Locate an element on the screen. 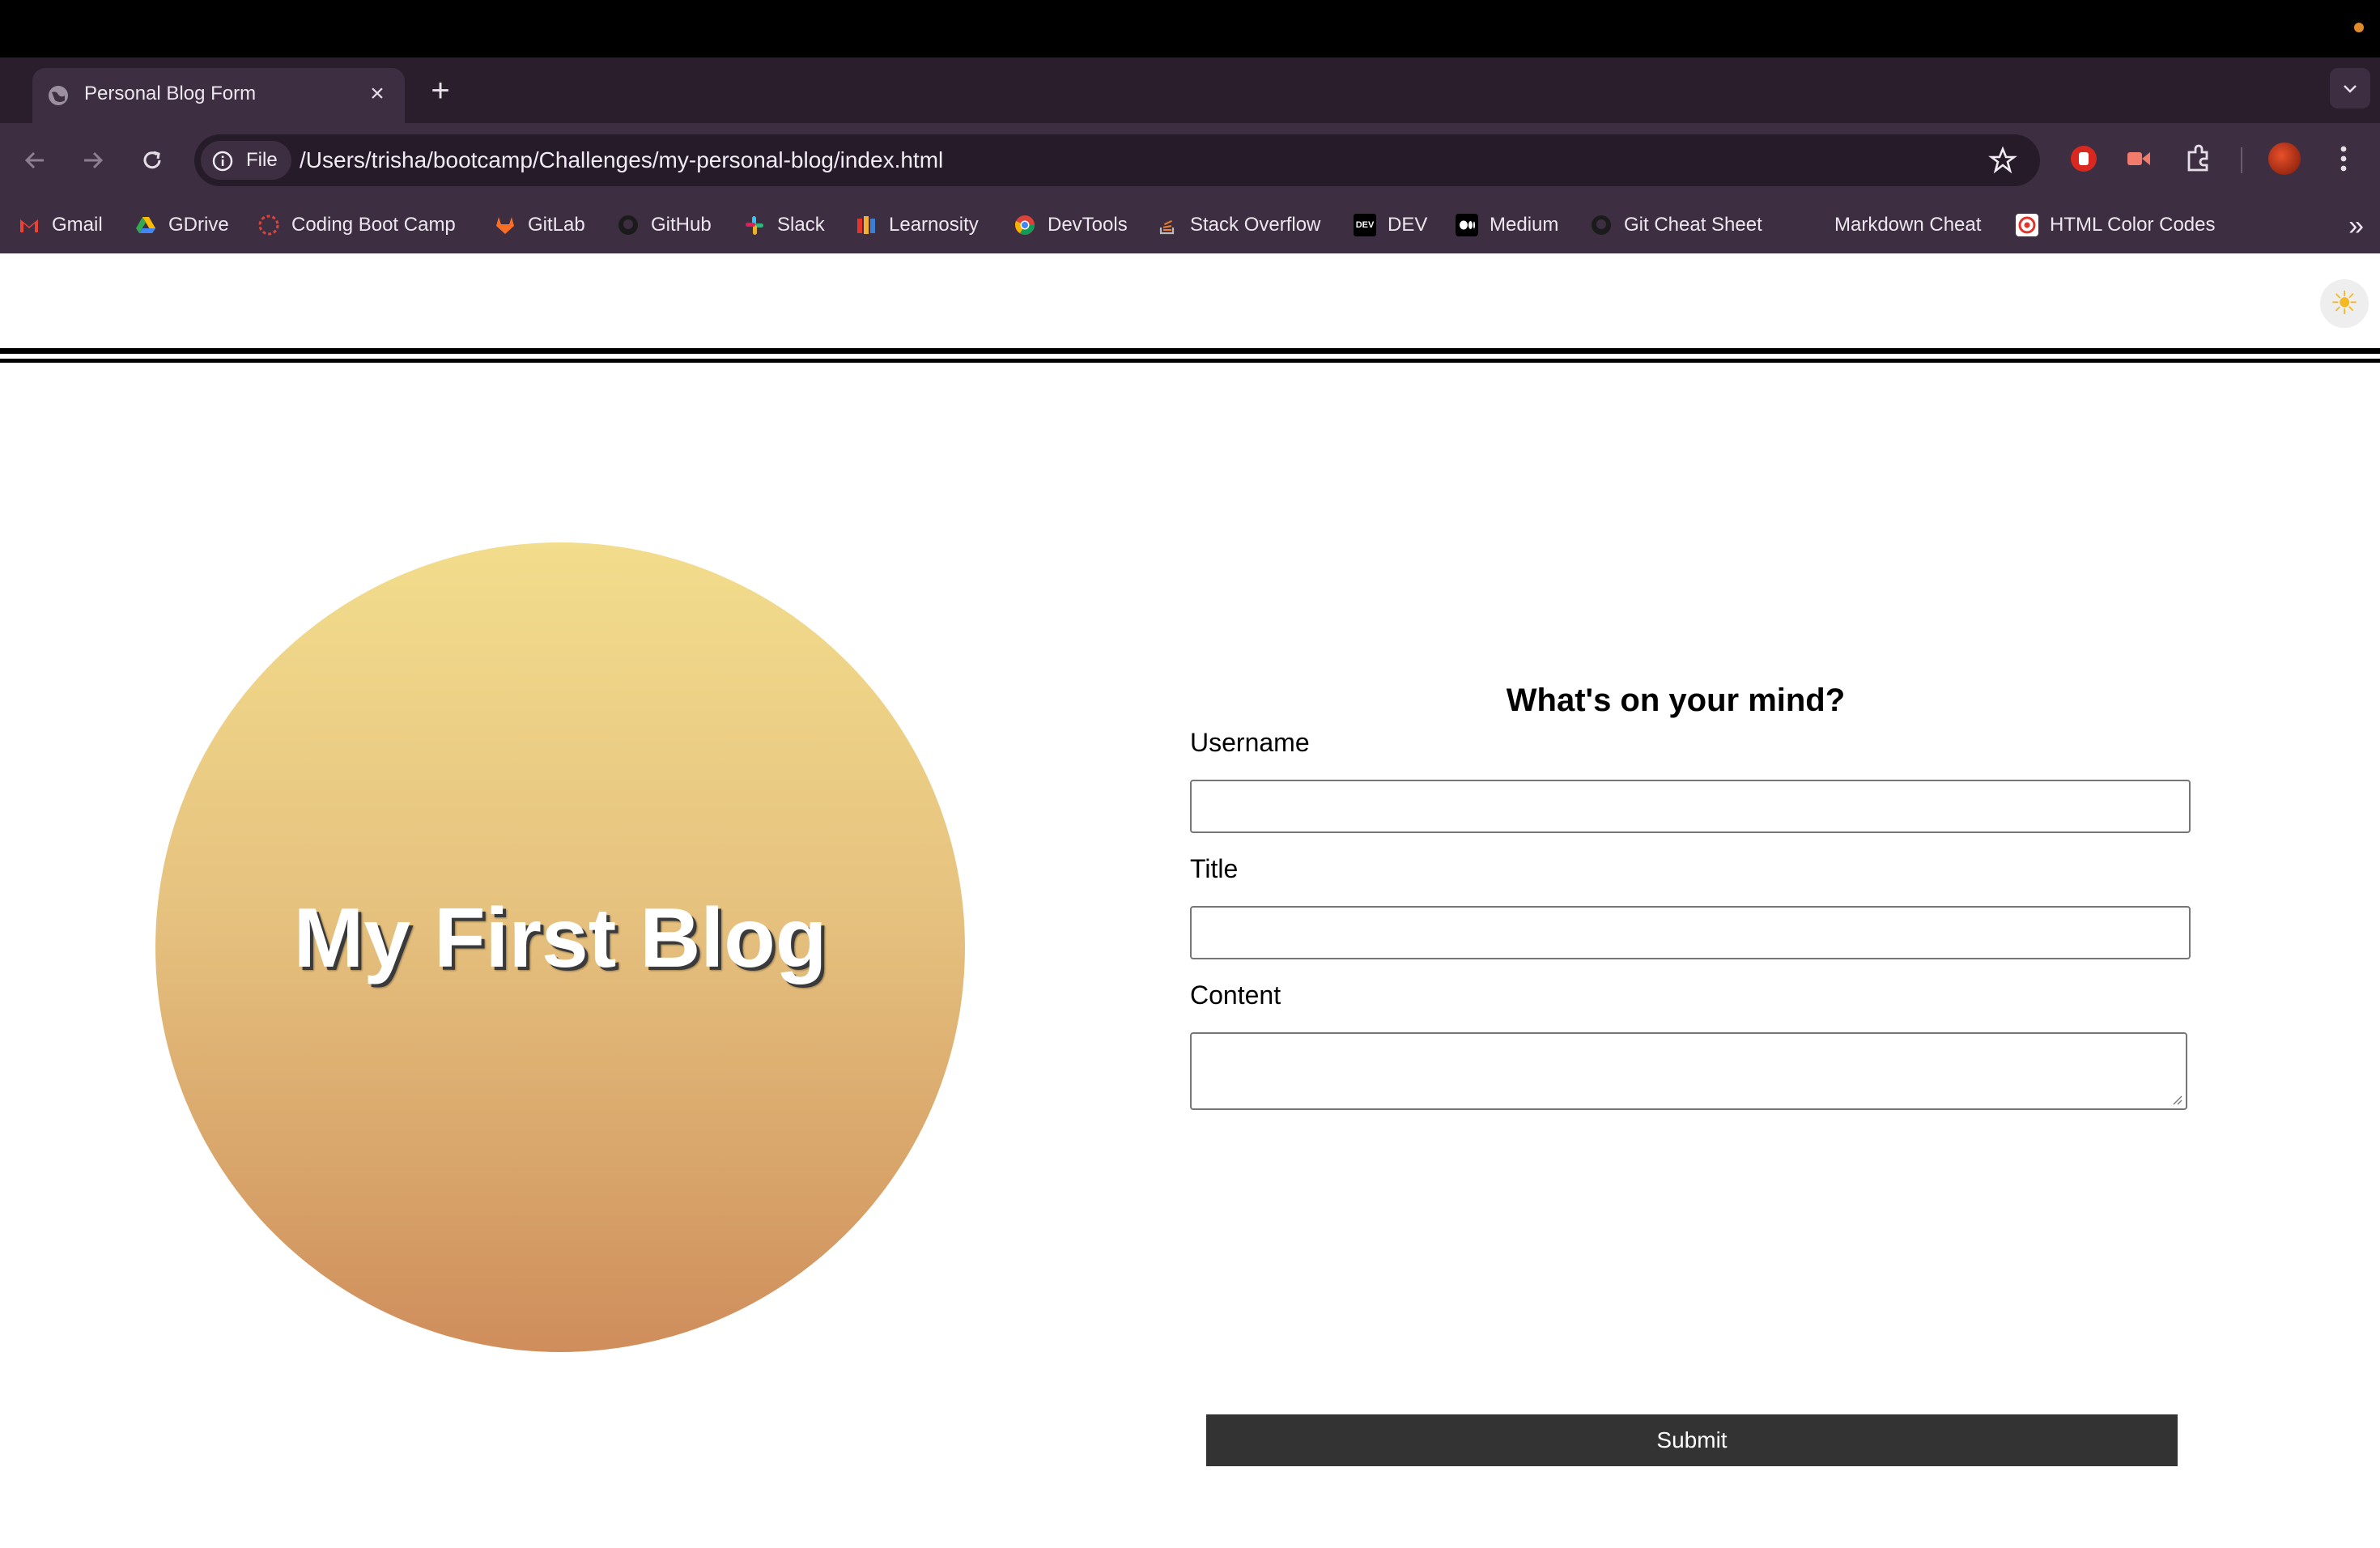 The image size is (2380, 1548). system-menubar is located at coordinates (1190, 29).